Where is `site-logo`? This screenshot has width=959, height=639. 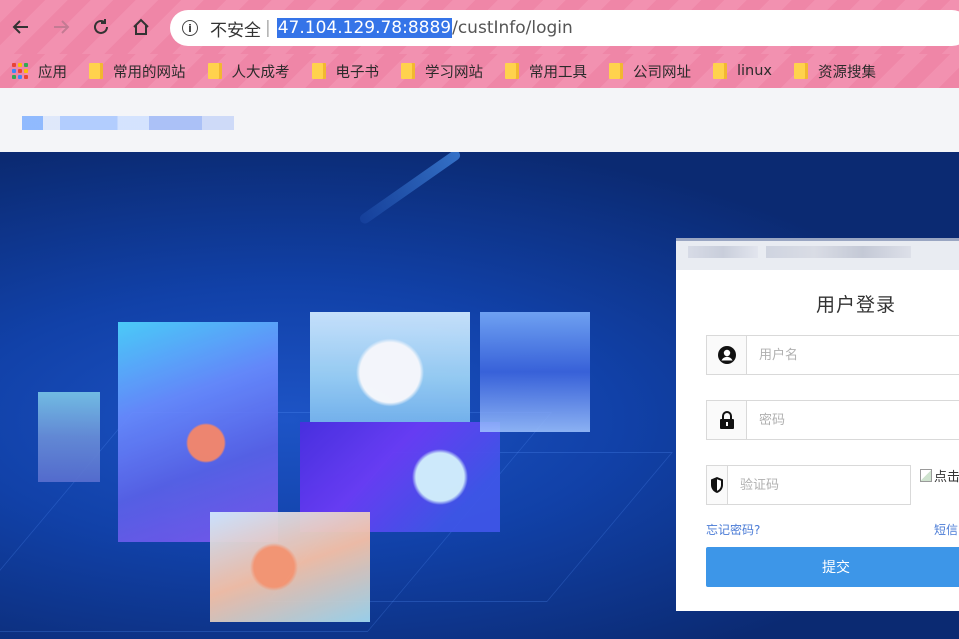 site-logo is located at coordinates (128, 123).